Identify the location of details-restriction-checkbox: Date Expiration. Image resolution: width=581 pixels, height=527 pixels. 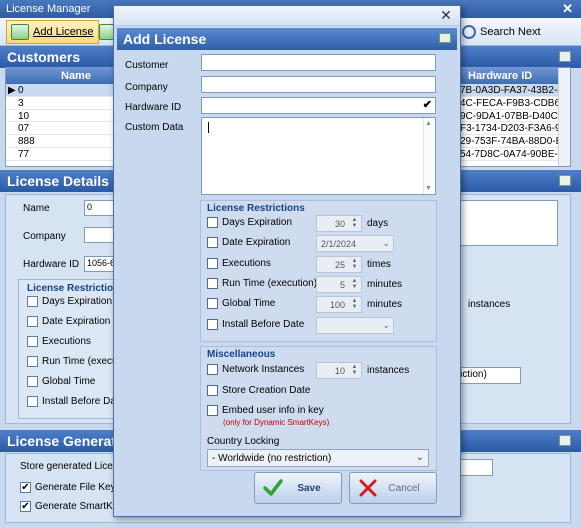
(68, 321).